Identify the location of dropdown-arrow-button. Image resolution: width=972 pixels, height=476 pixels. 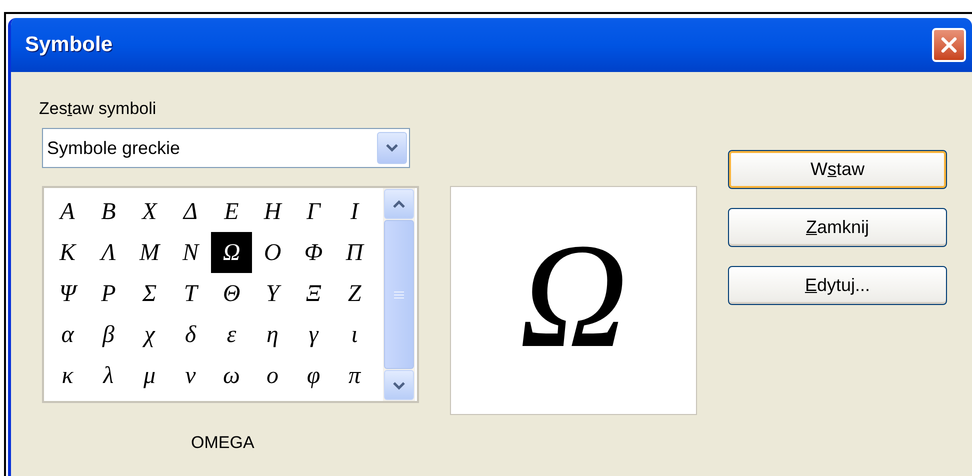
(392, 148).